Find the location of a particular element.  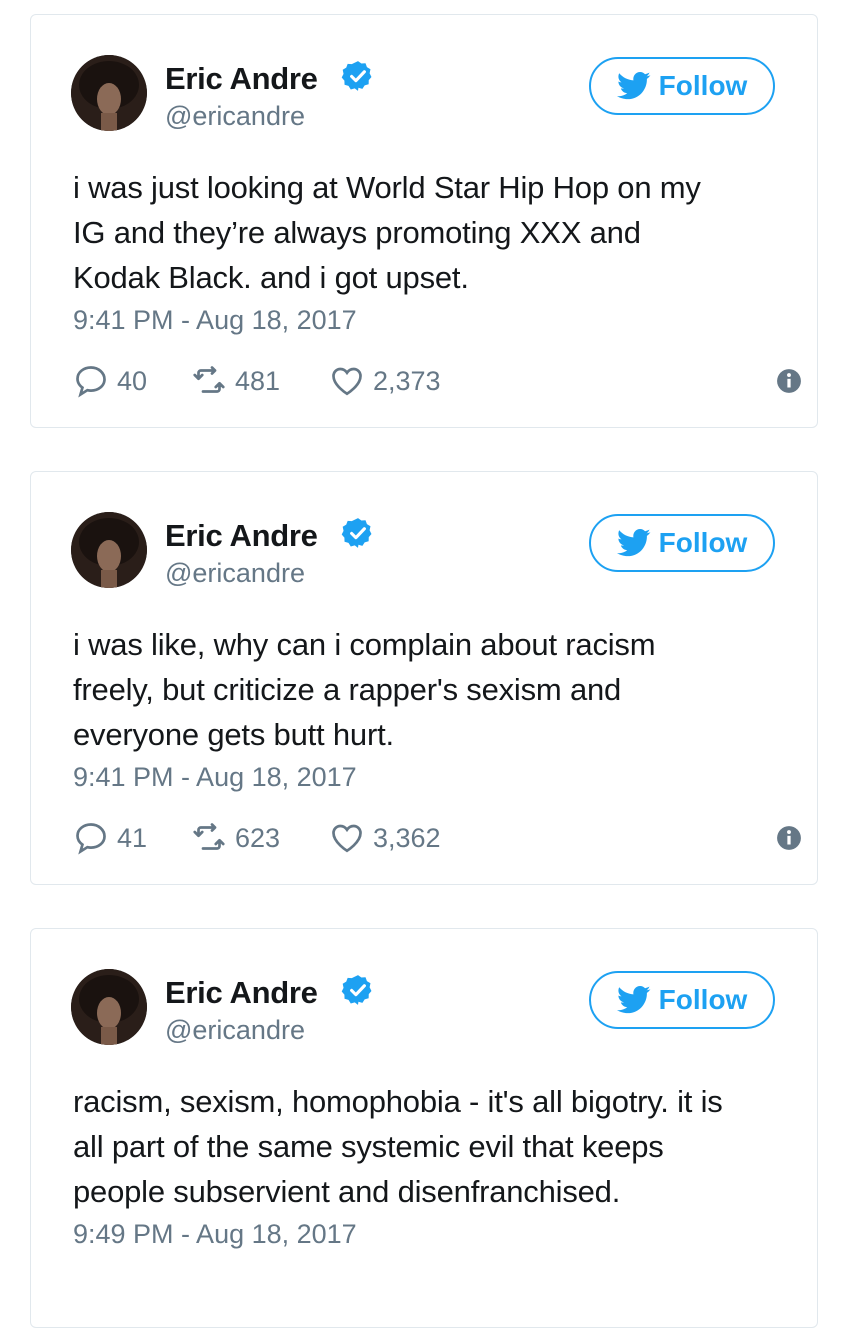

tweet-actions: 41 623 3,362 is located at coordinates (437, 838).